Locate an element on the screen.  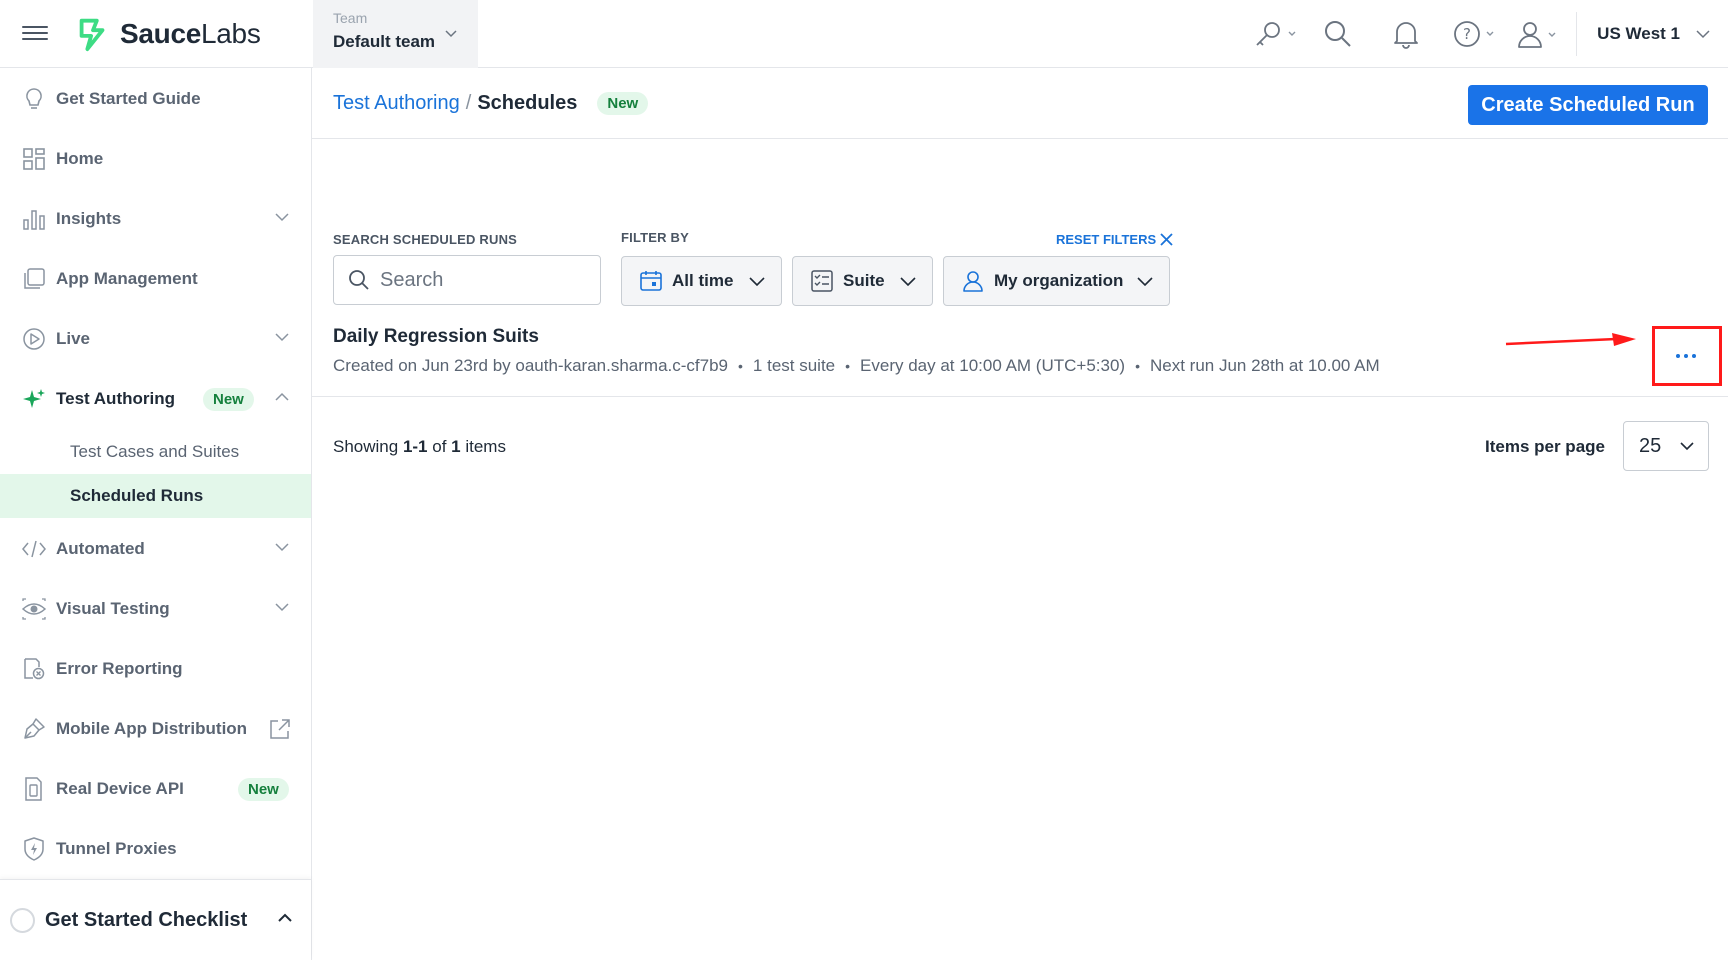
eye-icon is located at coordinates (34, 609).